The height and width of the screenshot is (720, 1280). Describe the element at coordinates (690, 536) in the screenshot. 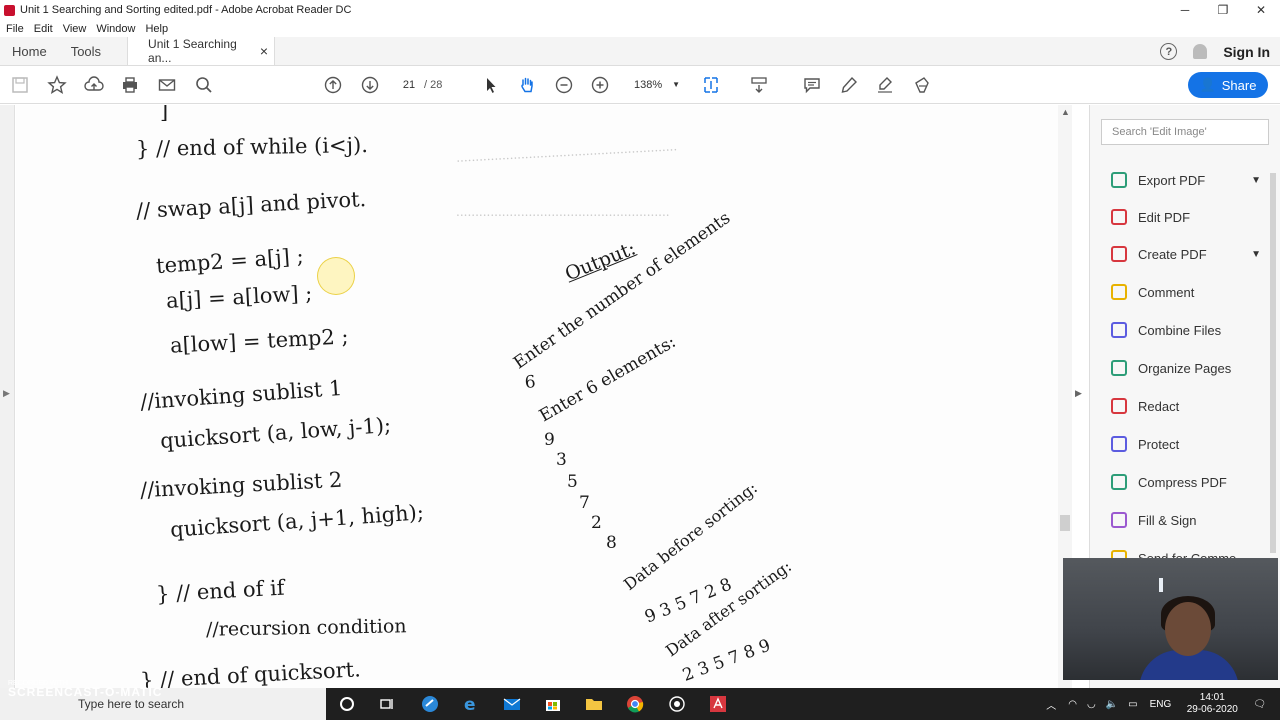

I see `output-before-label: Data before sorting:` at that location.